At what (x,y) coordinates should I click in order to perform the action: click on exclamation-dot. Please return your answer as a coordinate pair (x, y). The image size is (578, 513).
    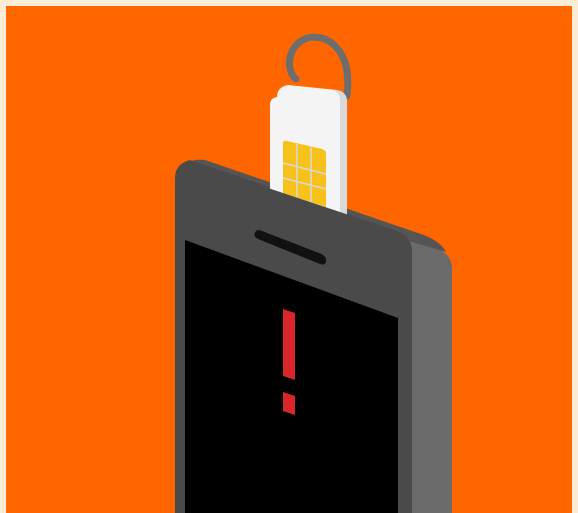
    Looking at the image, I should click on (289, 403).